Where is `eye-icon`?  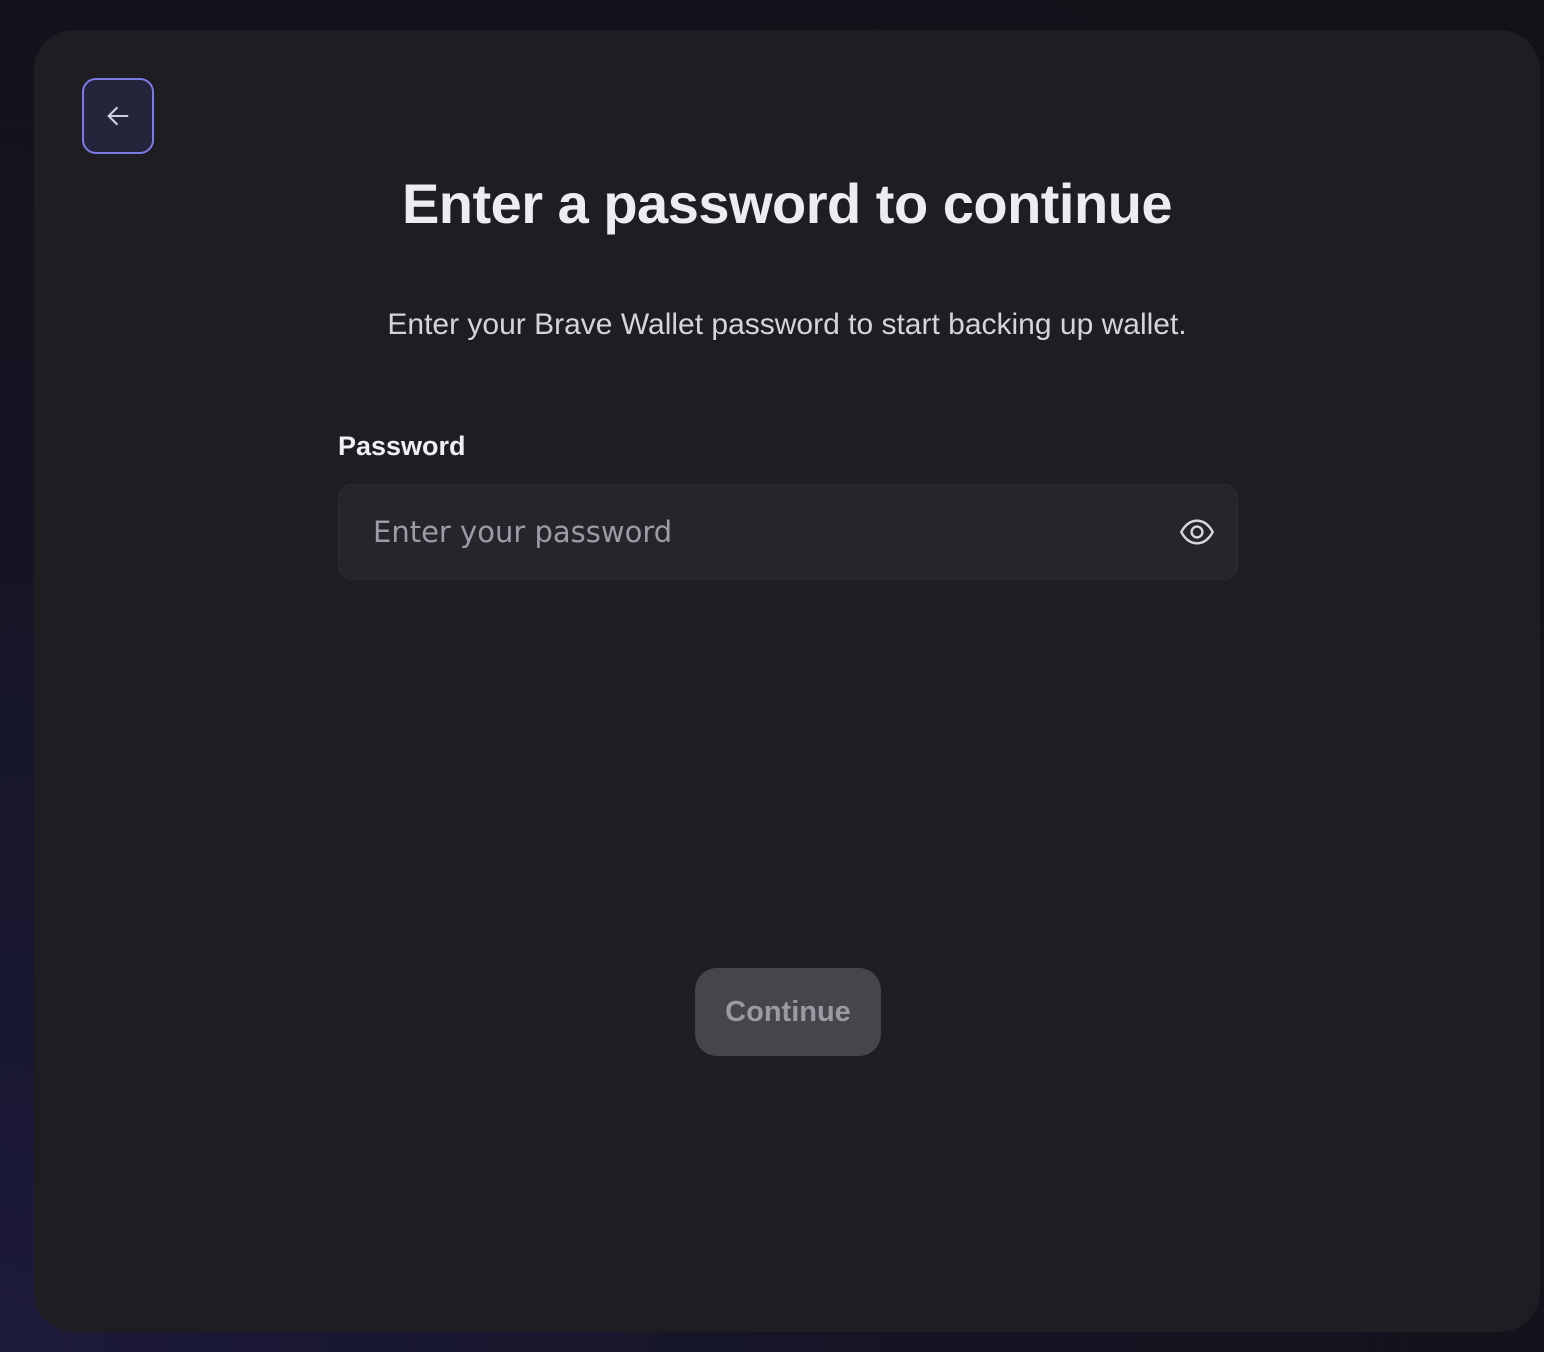 eye-icon is located at coordinates (1197, 532).